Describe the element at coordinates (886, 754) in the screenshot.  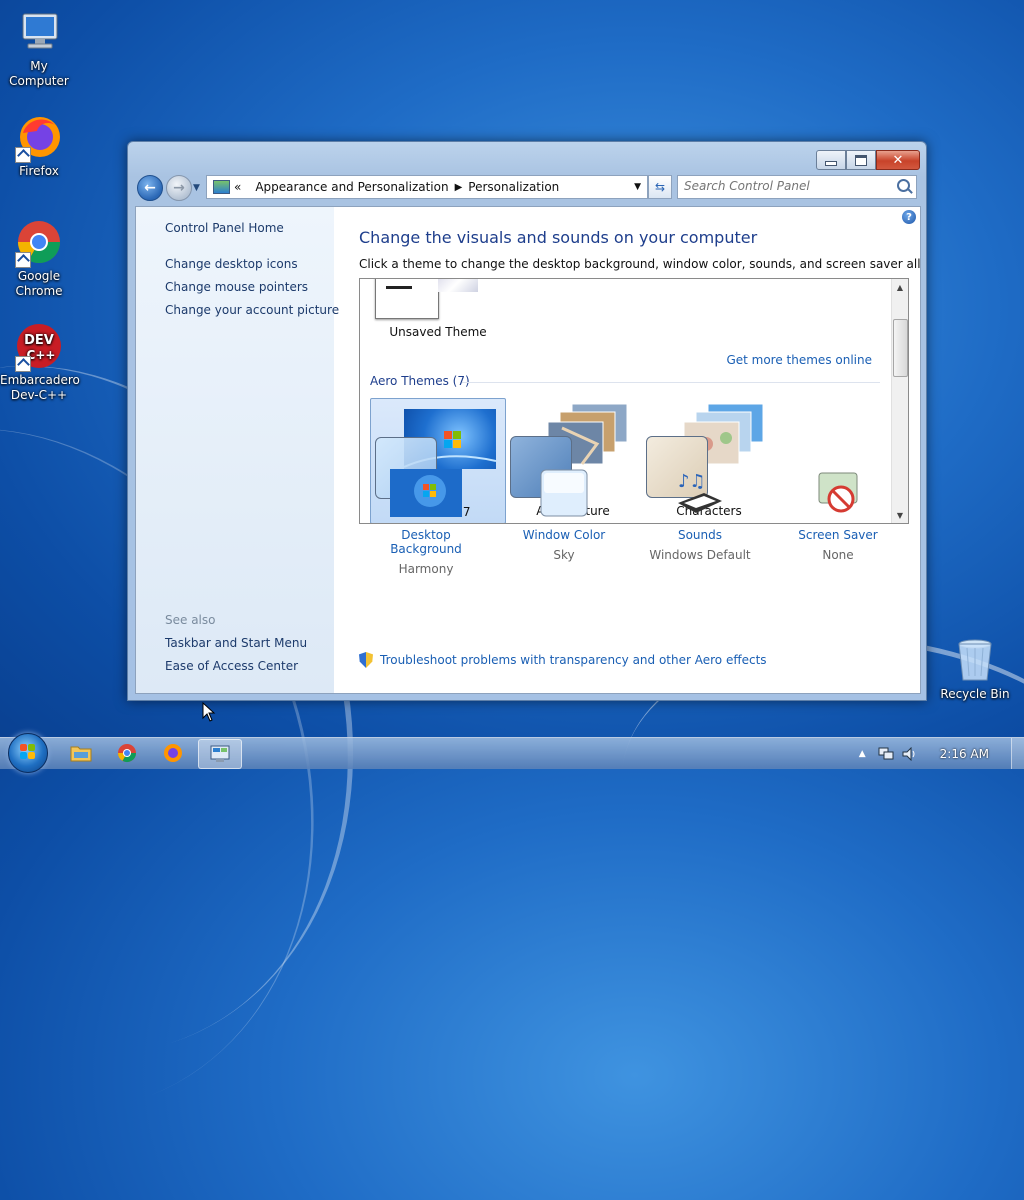
I see `network-icon` at that location.